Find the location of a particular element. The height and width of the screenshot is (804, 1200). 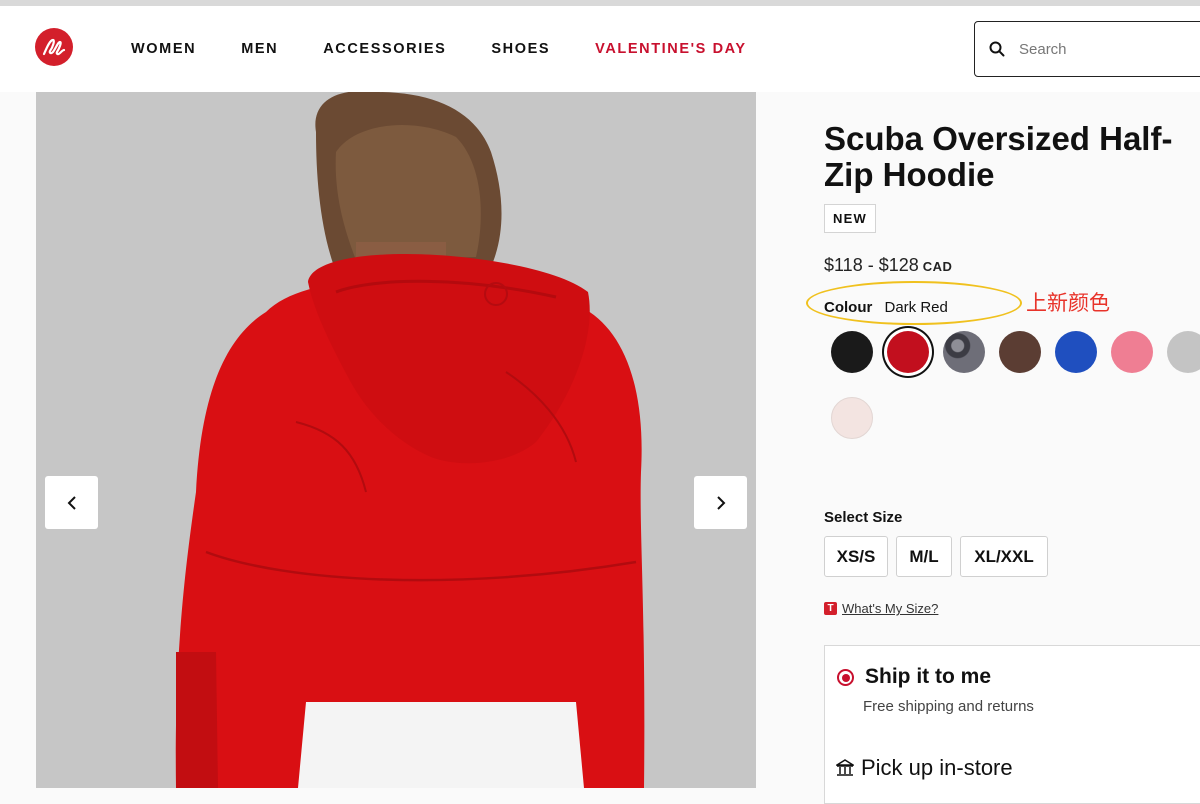

size-guide-icon: T is located at coordinates (830, 608).